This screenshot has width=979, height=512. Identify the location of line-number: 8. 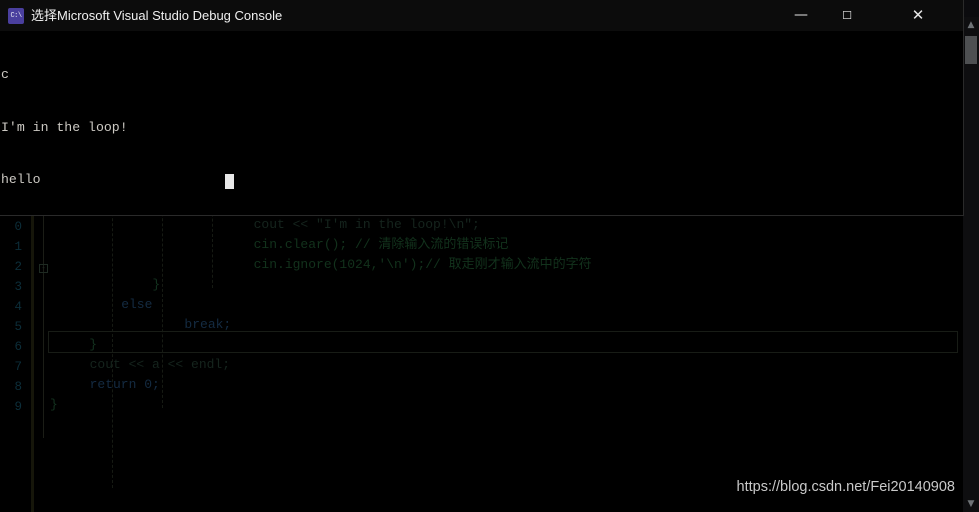
(18, 387).